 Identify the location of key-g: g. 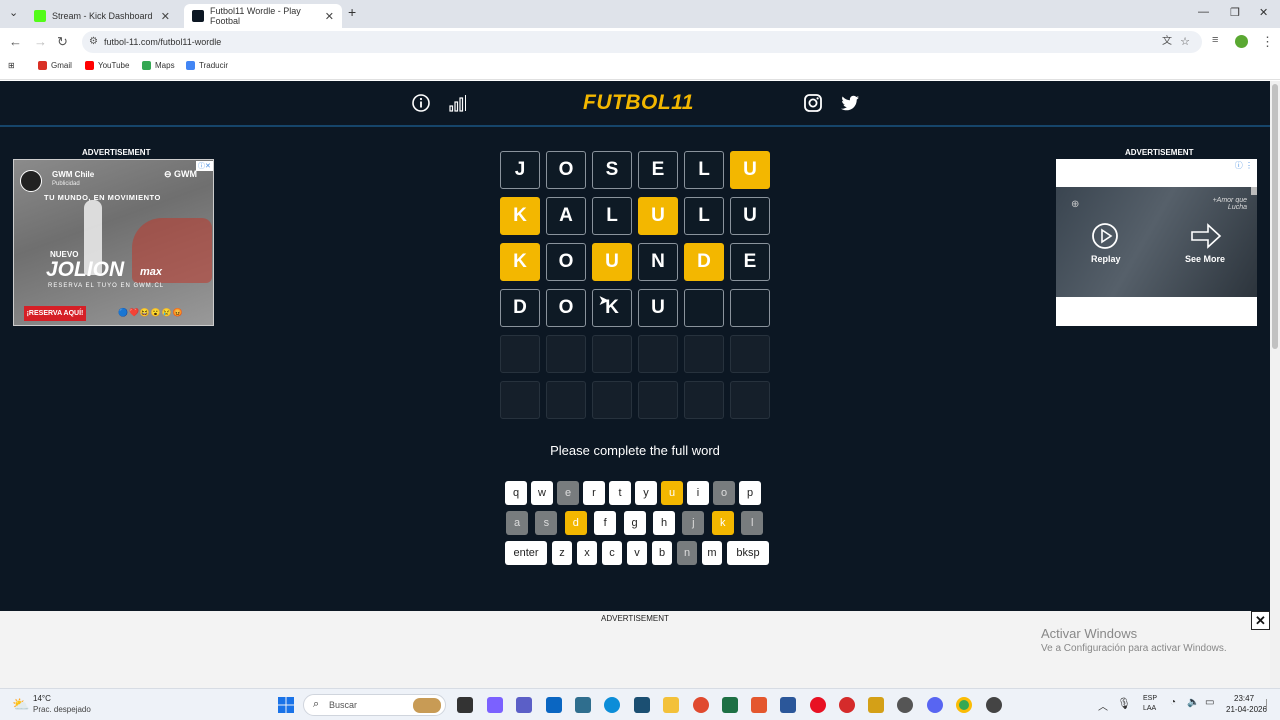
(634, 523).